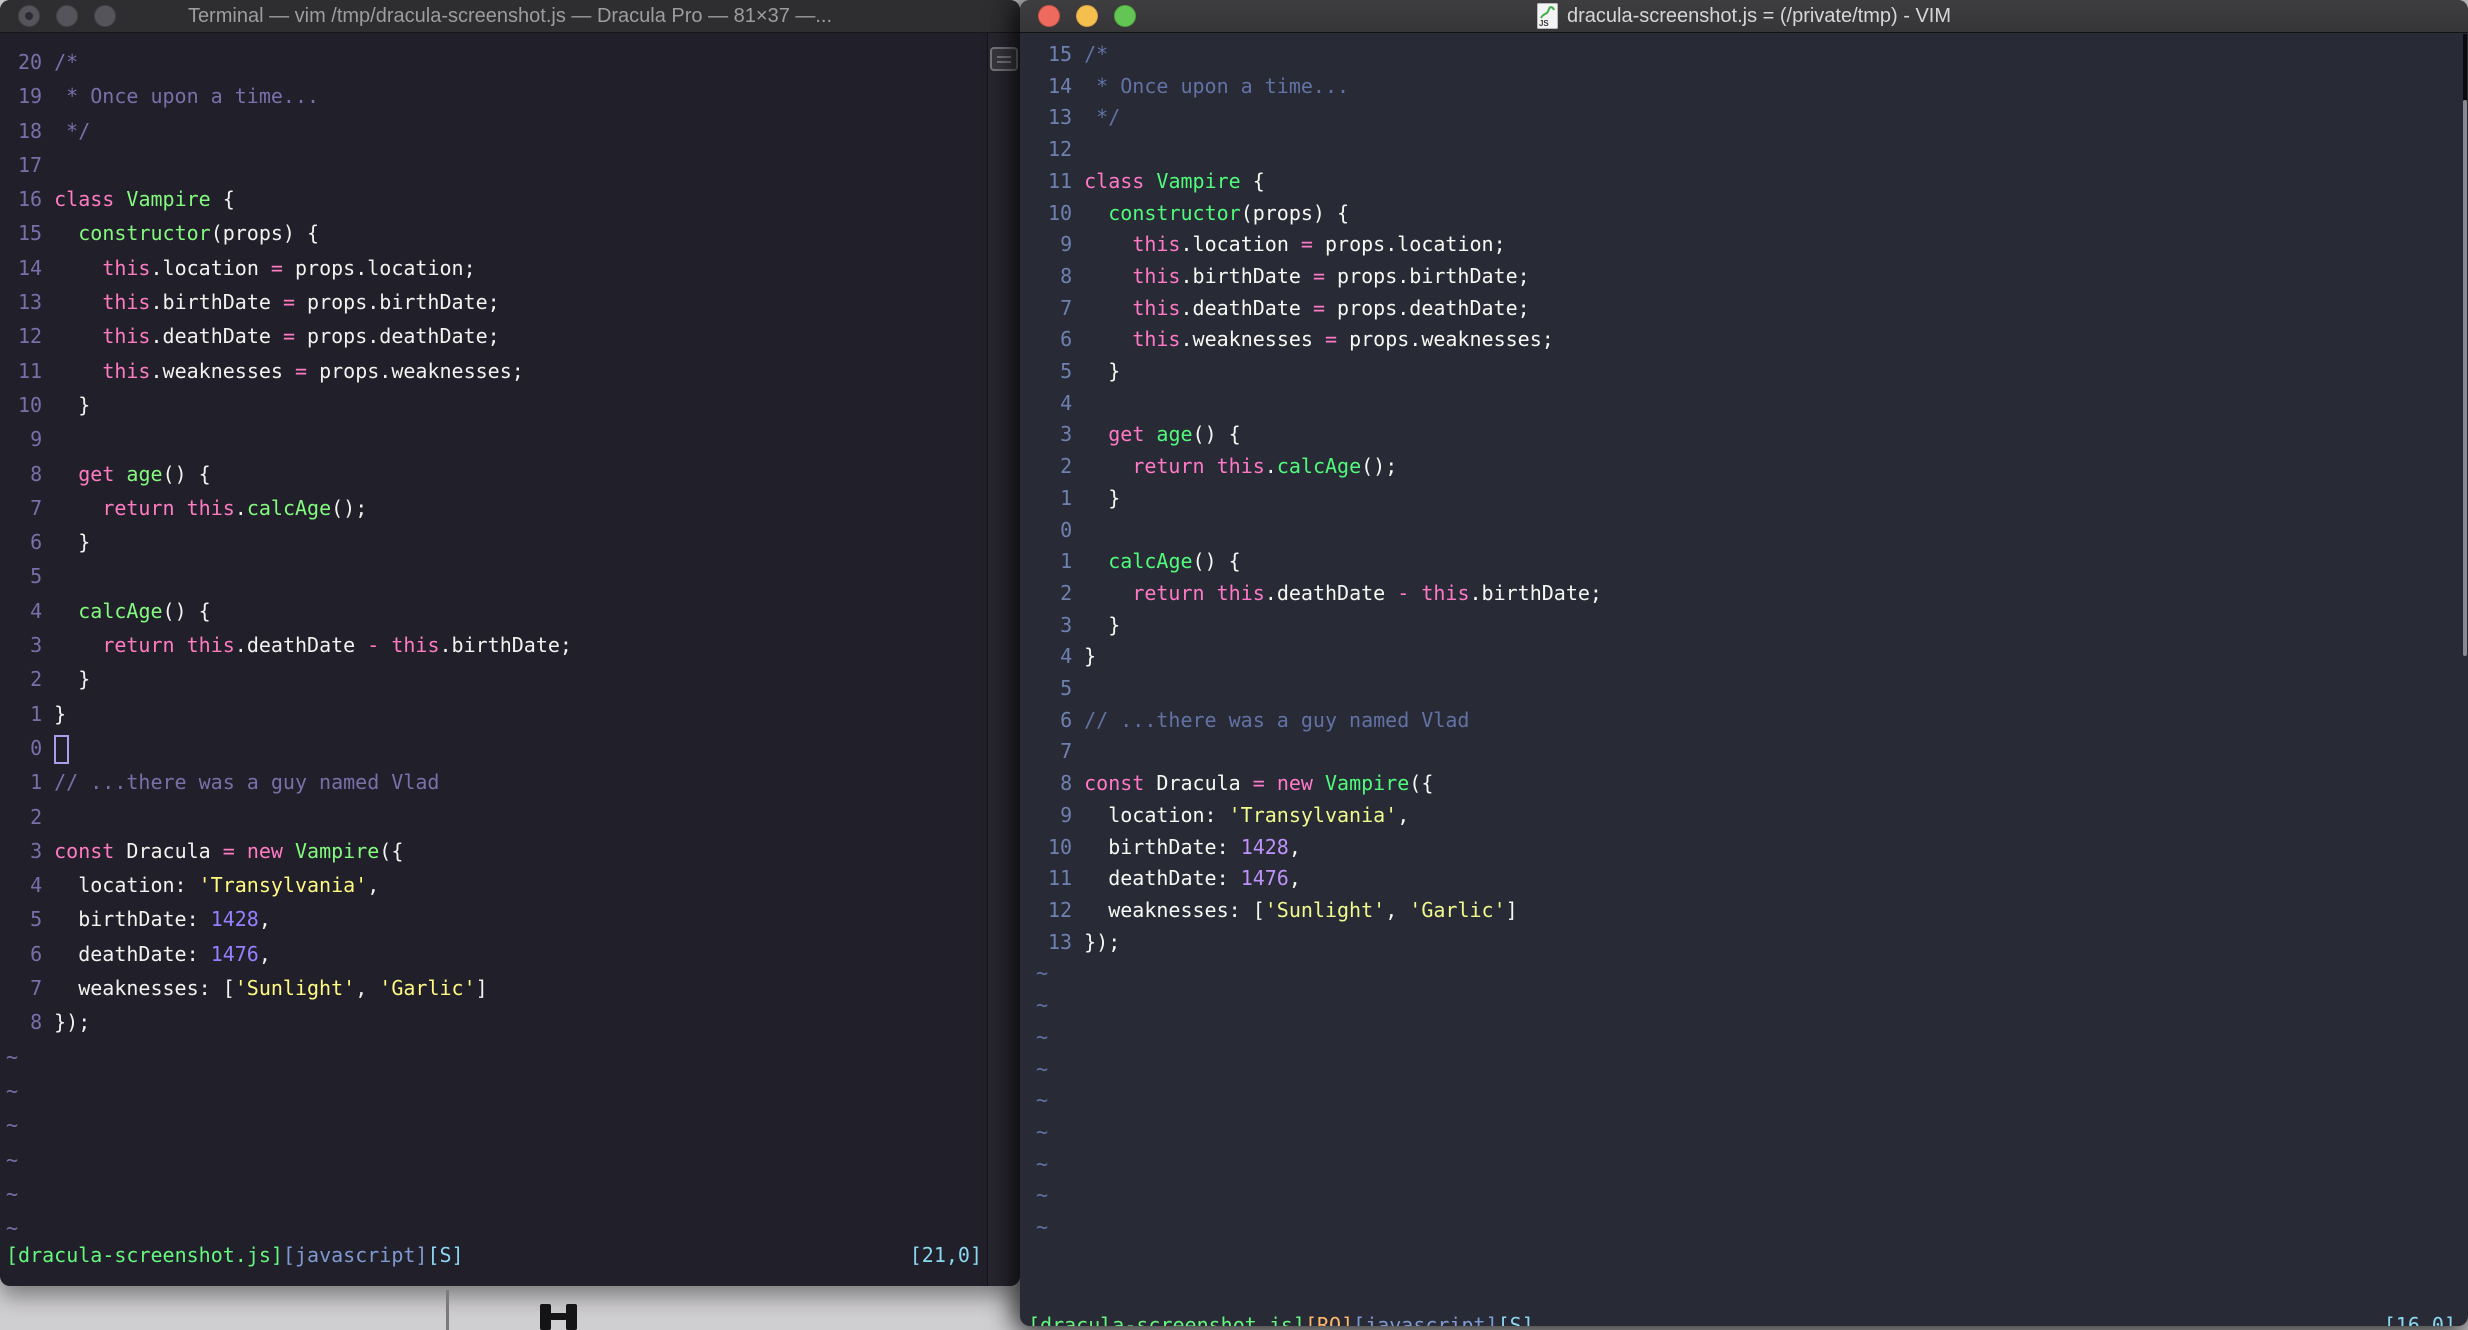 The height and width of the screenshot is (1330, 2468). I want to click on code-line: 1 calcAge() {, so click(1752, 562).